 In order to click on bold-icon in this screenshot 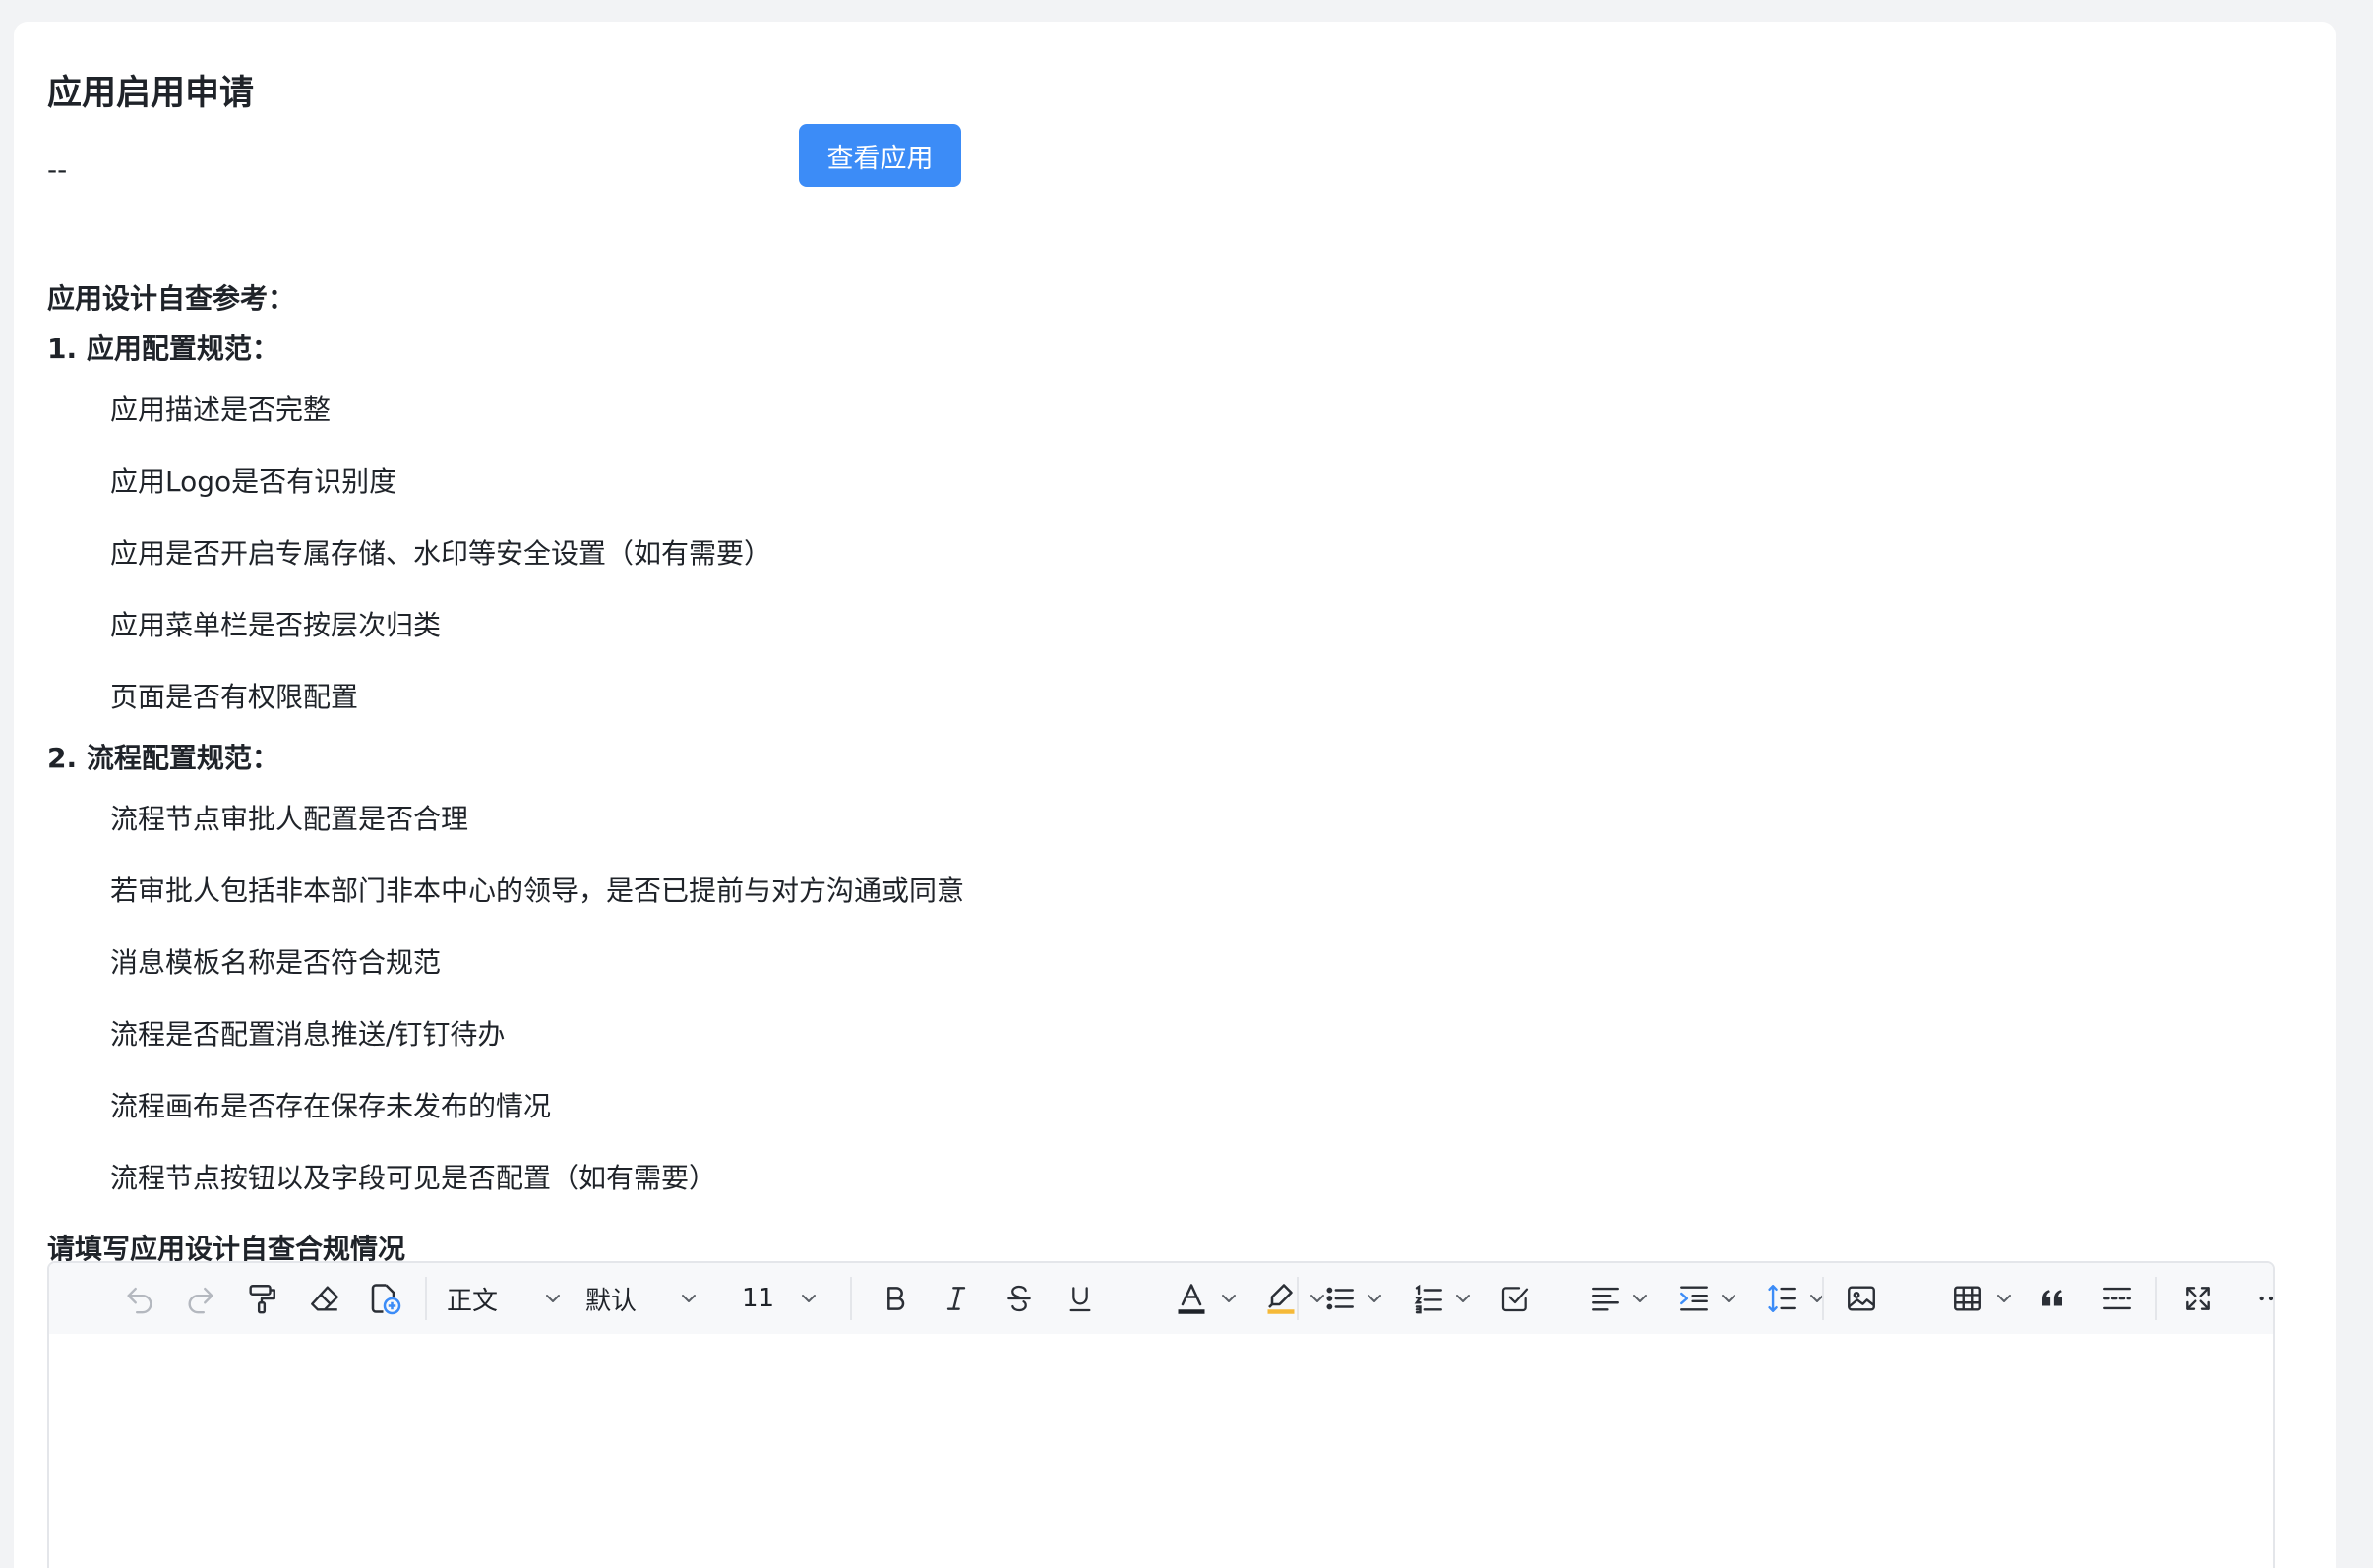, I will do `click(896, 1298)`.